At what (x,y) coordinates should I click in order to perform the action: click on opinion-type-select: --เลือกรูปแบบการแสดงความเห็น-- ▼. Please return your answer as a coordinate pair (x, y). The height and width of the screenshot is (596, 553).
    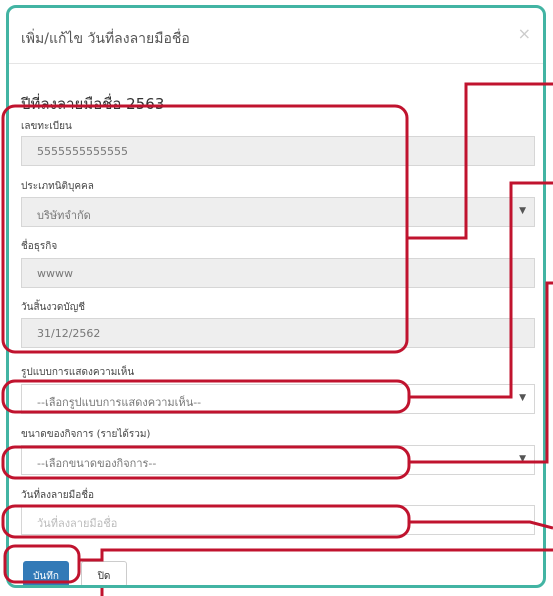
    Looking at the image, I should click on (278, 399).